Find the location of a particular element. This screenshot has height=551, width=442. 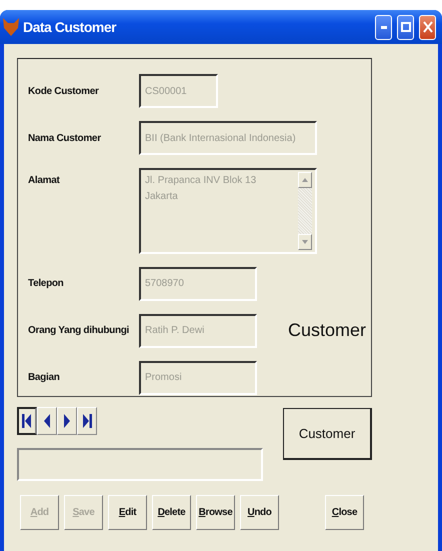

fox-head-icon is located at coordinates (11, 27).